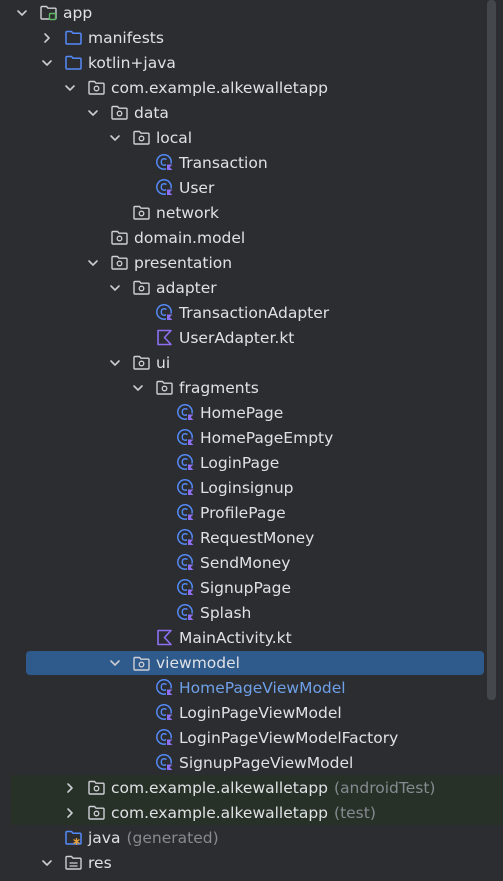  I want to click on tree-node-adapter: adapter, so click(251, 287).